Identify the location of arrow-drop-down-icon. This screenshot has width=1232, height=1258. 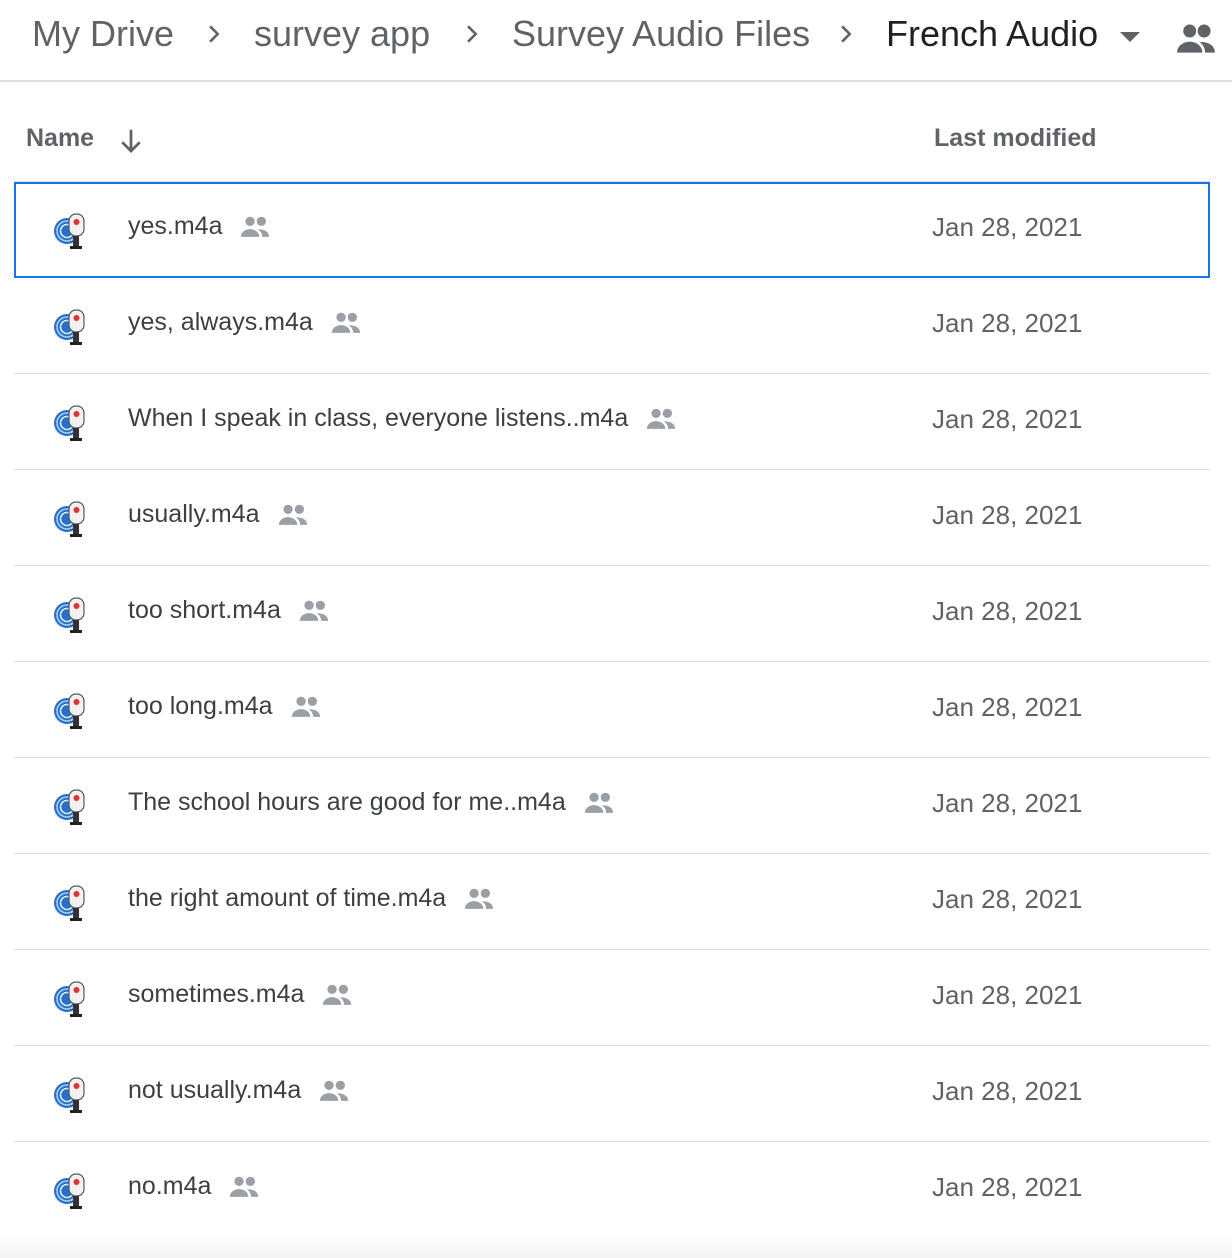
(1130, 36).